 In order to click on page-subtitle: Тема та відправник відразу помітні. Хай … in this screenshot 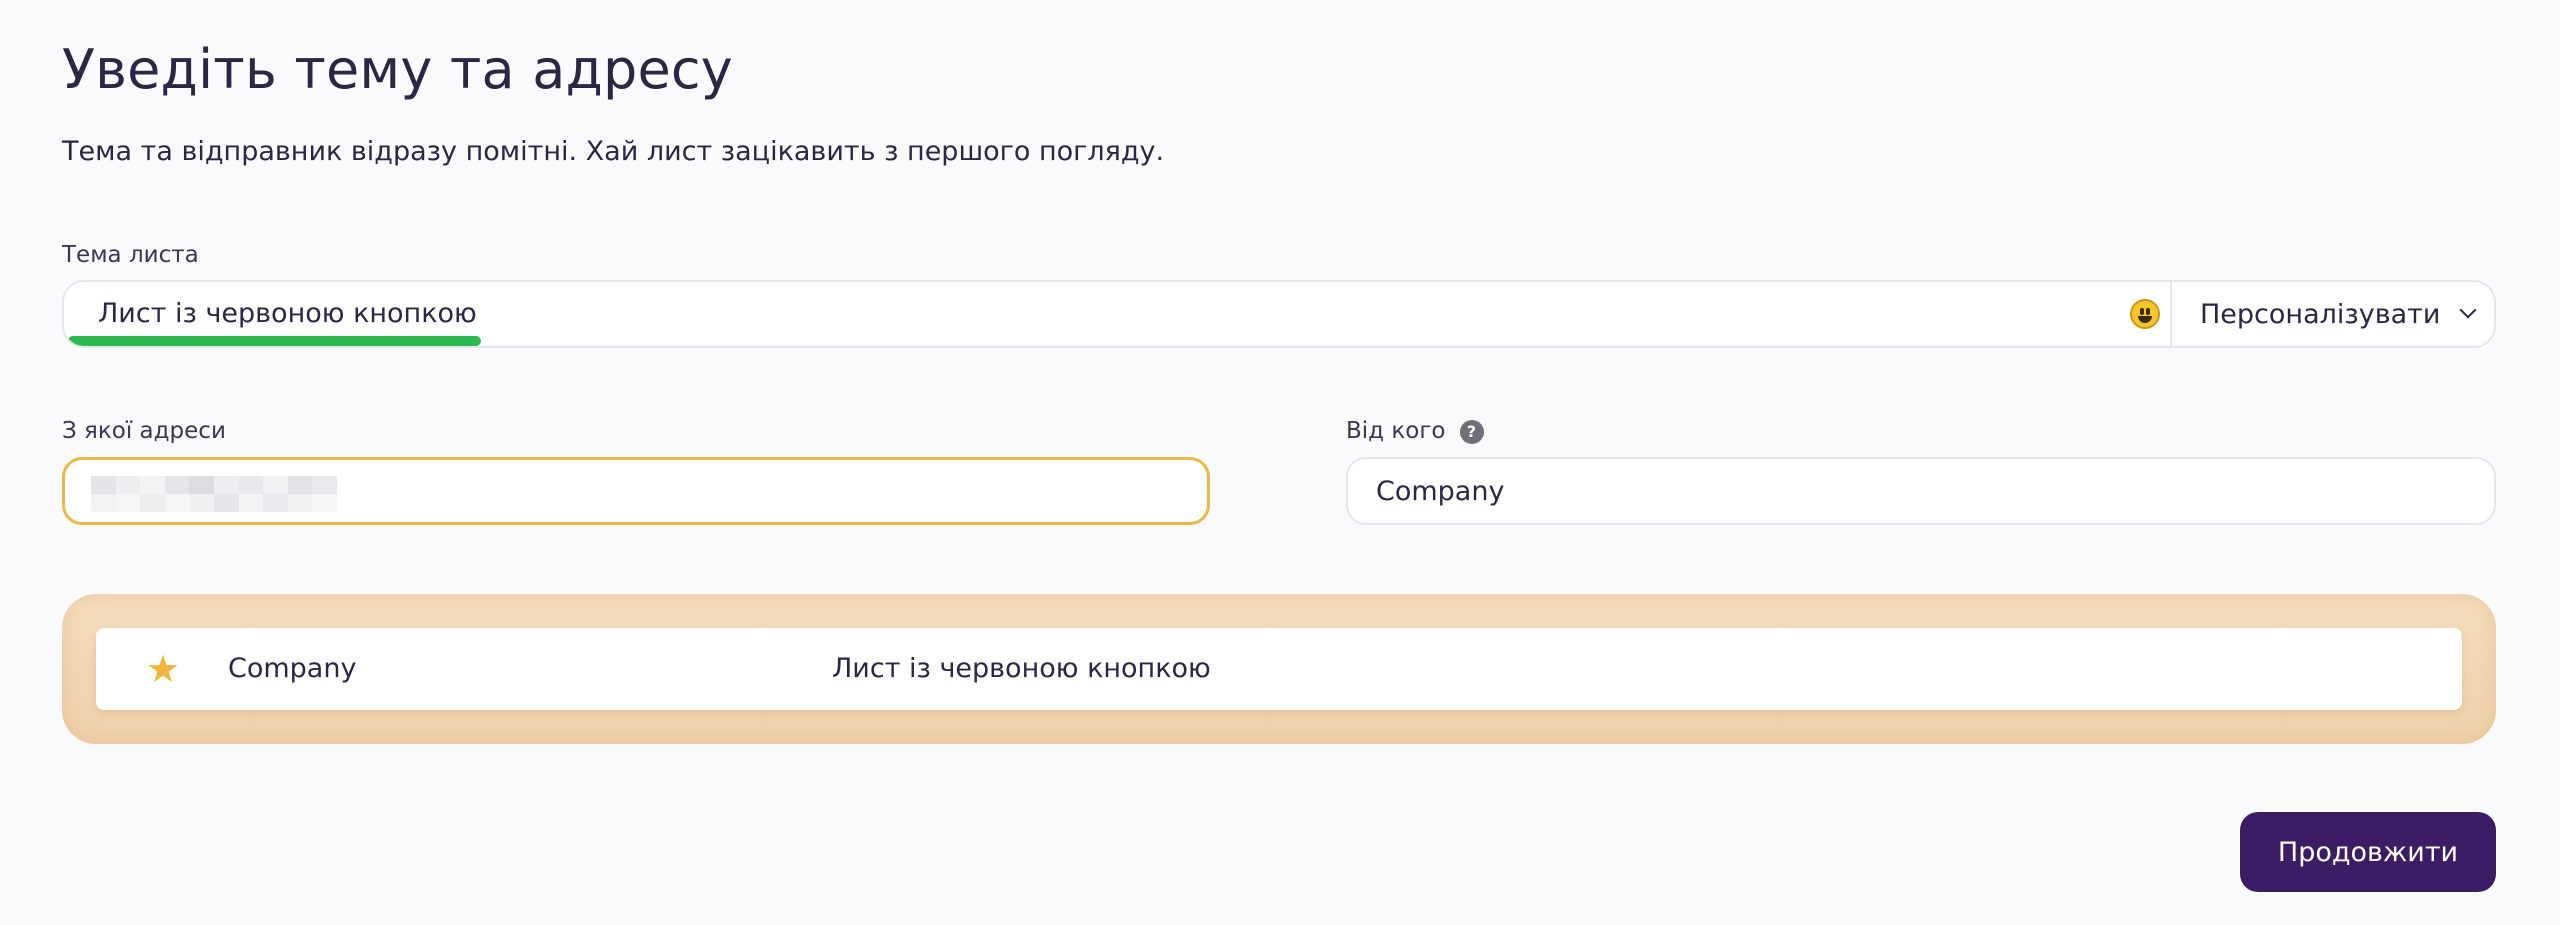, I will do `click(613, 151)`.